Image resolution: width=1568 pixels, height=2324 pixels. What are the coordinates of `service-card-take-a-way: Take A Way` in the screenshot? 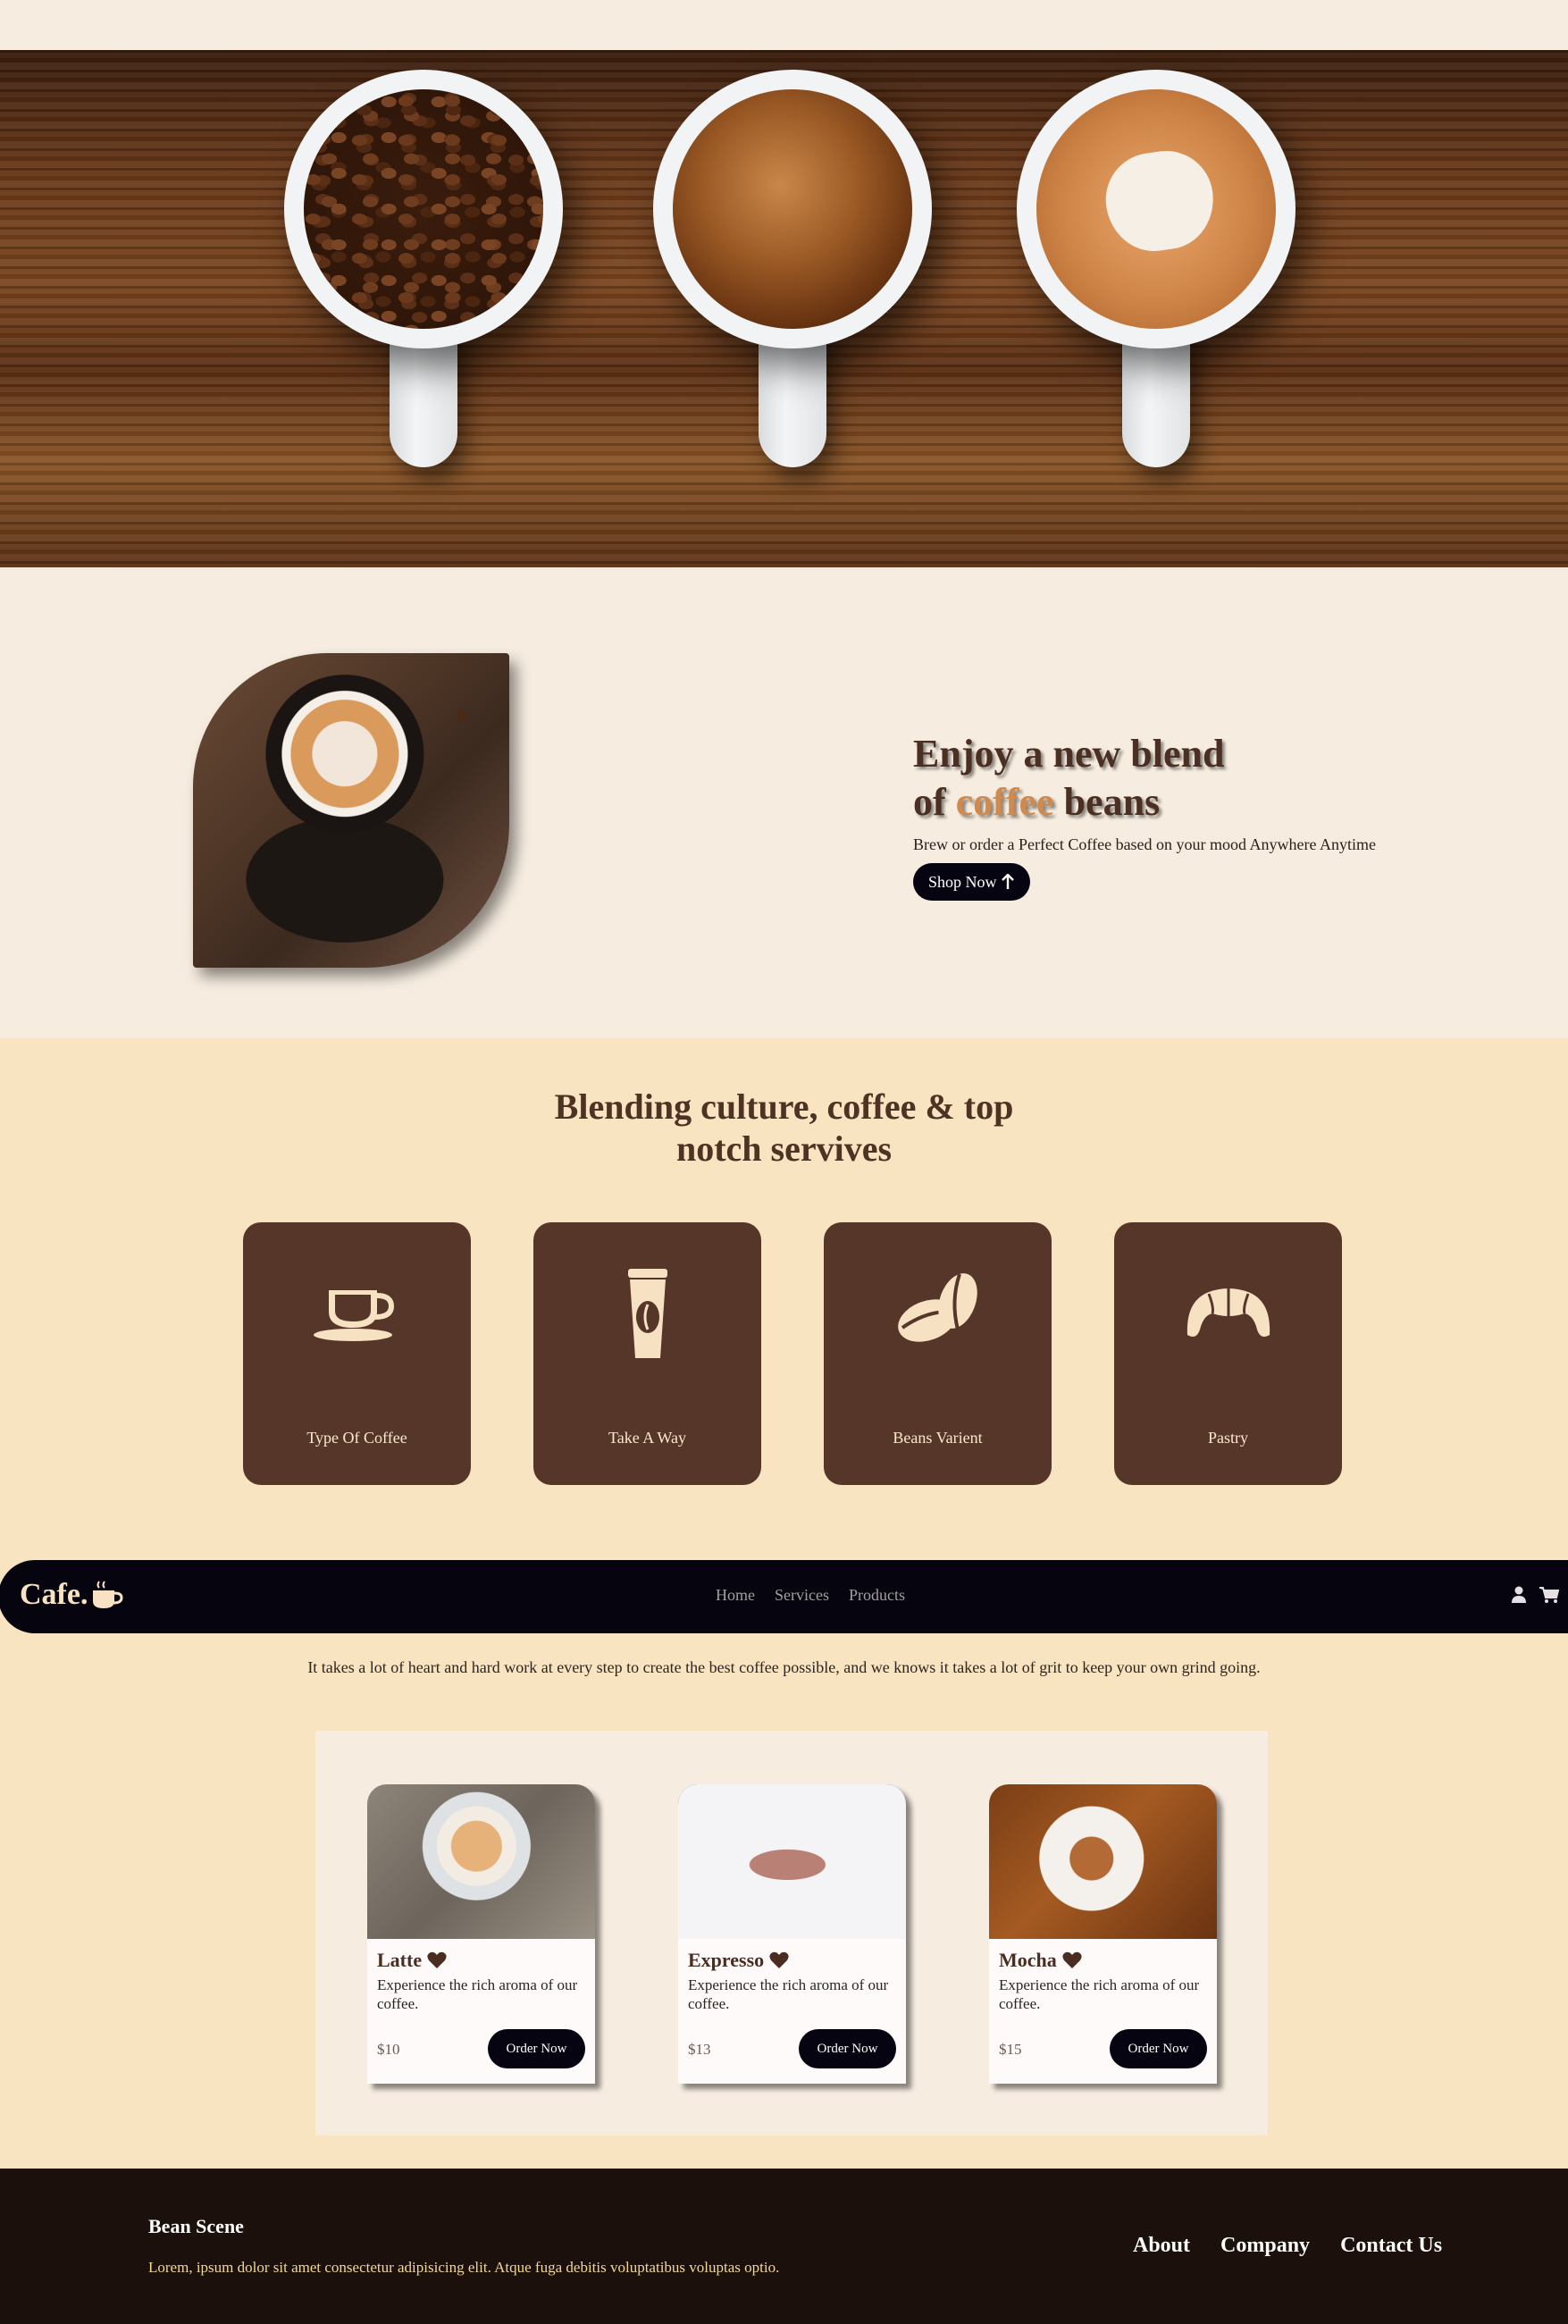 It's located at (647, 1353).